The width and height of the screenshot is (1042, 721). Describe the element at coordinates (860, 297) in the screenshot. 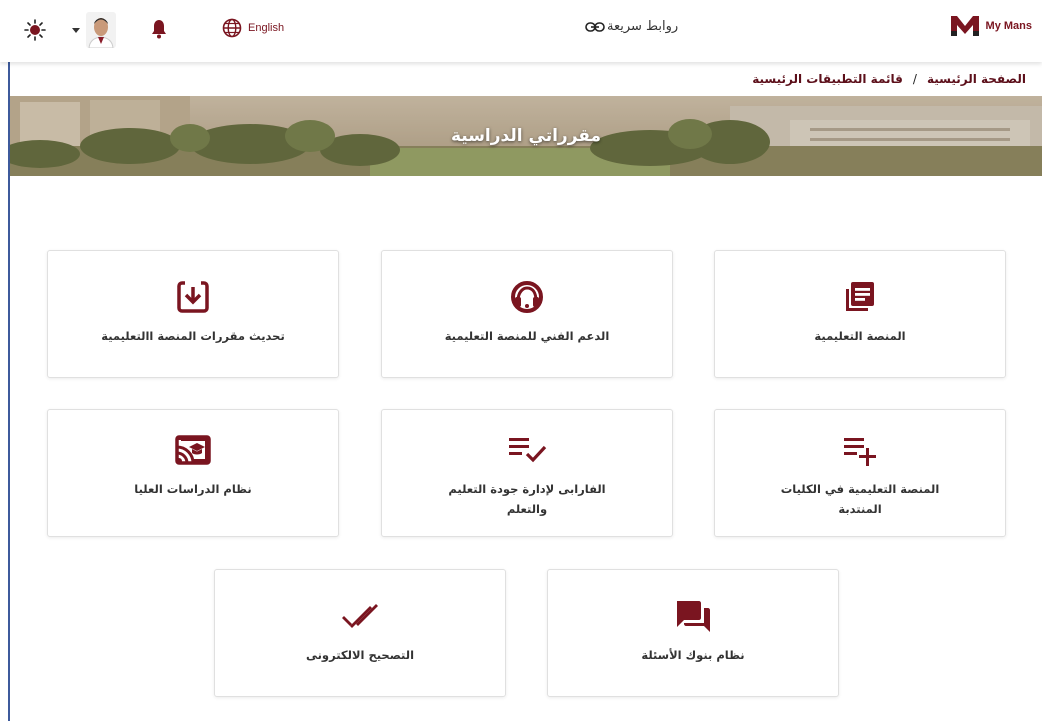

I see `document-icon` at that location.